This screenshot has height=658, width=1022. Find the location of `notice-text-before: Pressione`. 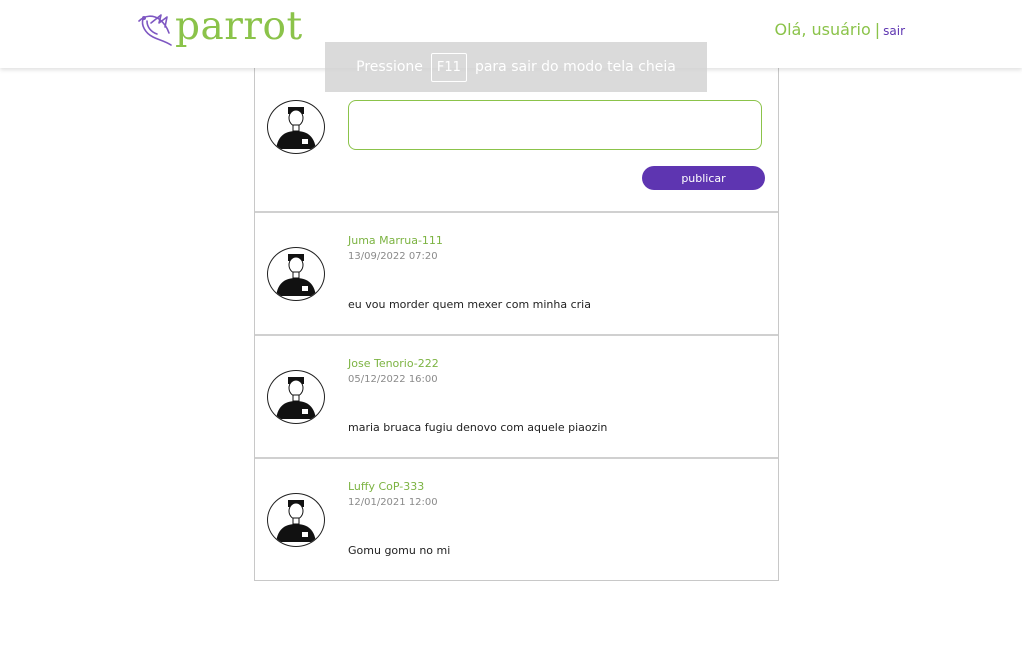

notice-text-before: Pressione is located at coordinates (389, 67).